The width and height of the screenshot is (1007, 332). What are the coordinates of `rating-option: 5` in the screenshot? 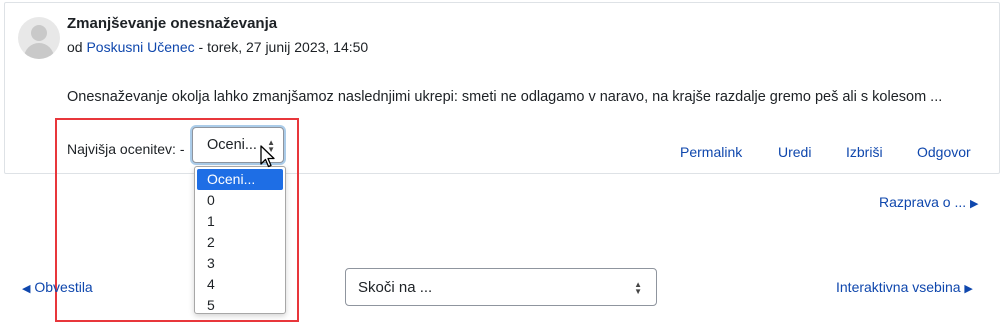 It's located at (240, 305).